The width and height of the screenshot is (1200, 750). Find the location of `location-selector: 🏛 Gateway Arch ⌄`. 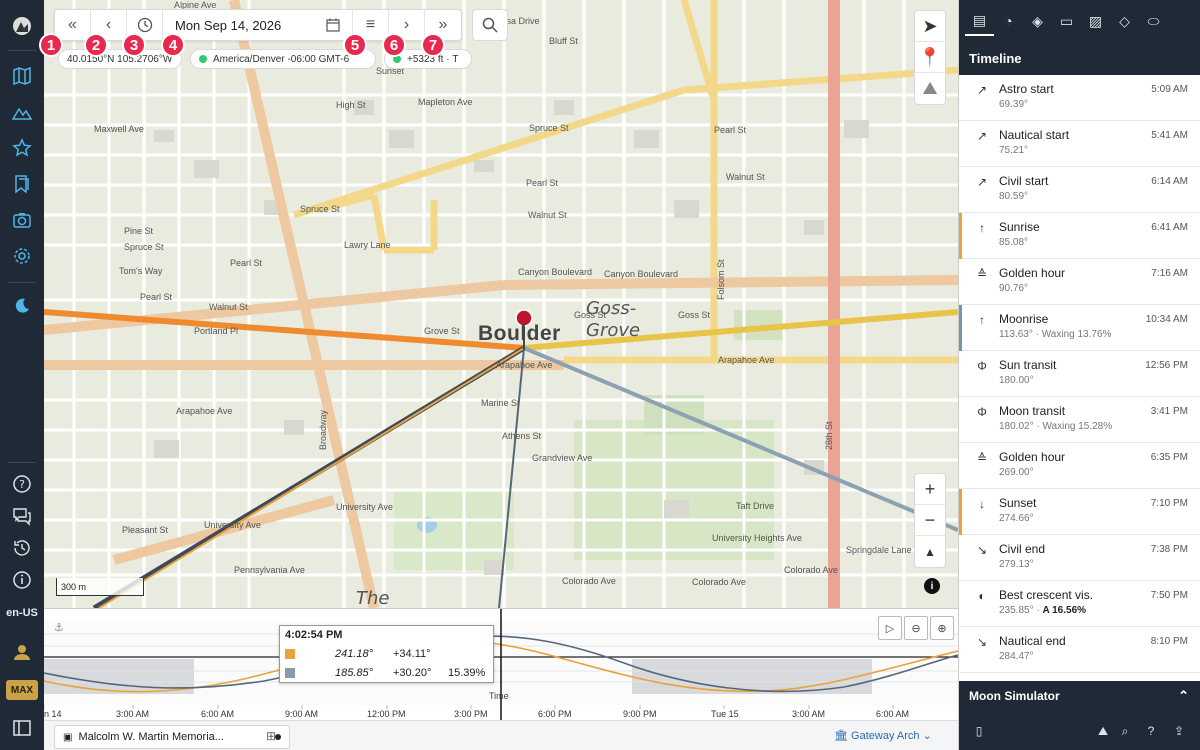

location-selector: 🏛 Gateway Arch ⌄ is located at coordinates (883, 735).